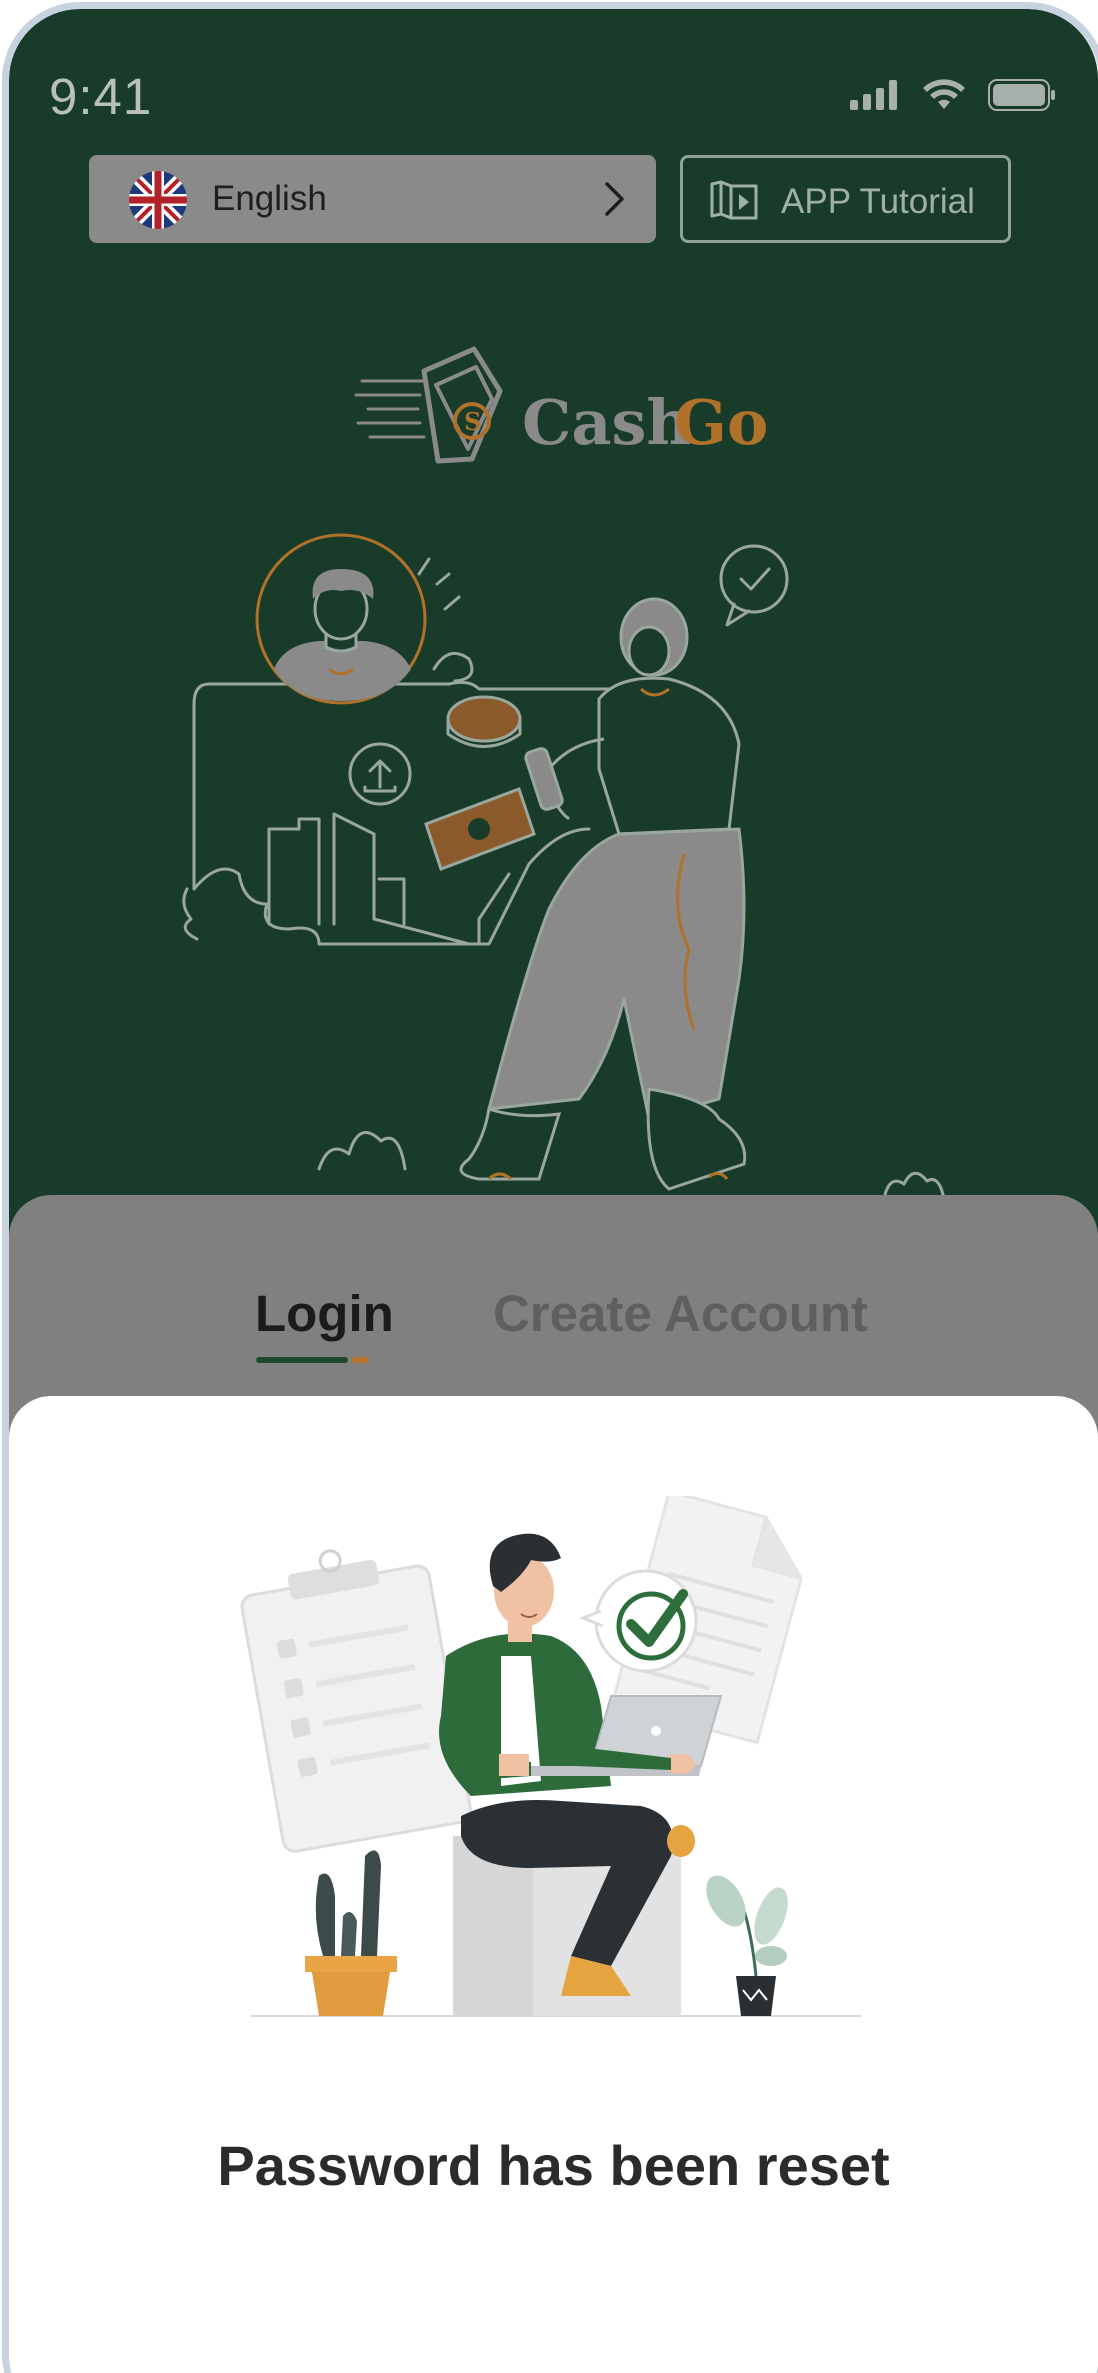 The width and height of the screenshot is (1098, 2373). I want to click on svg-text: S, so click(472, 421).